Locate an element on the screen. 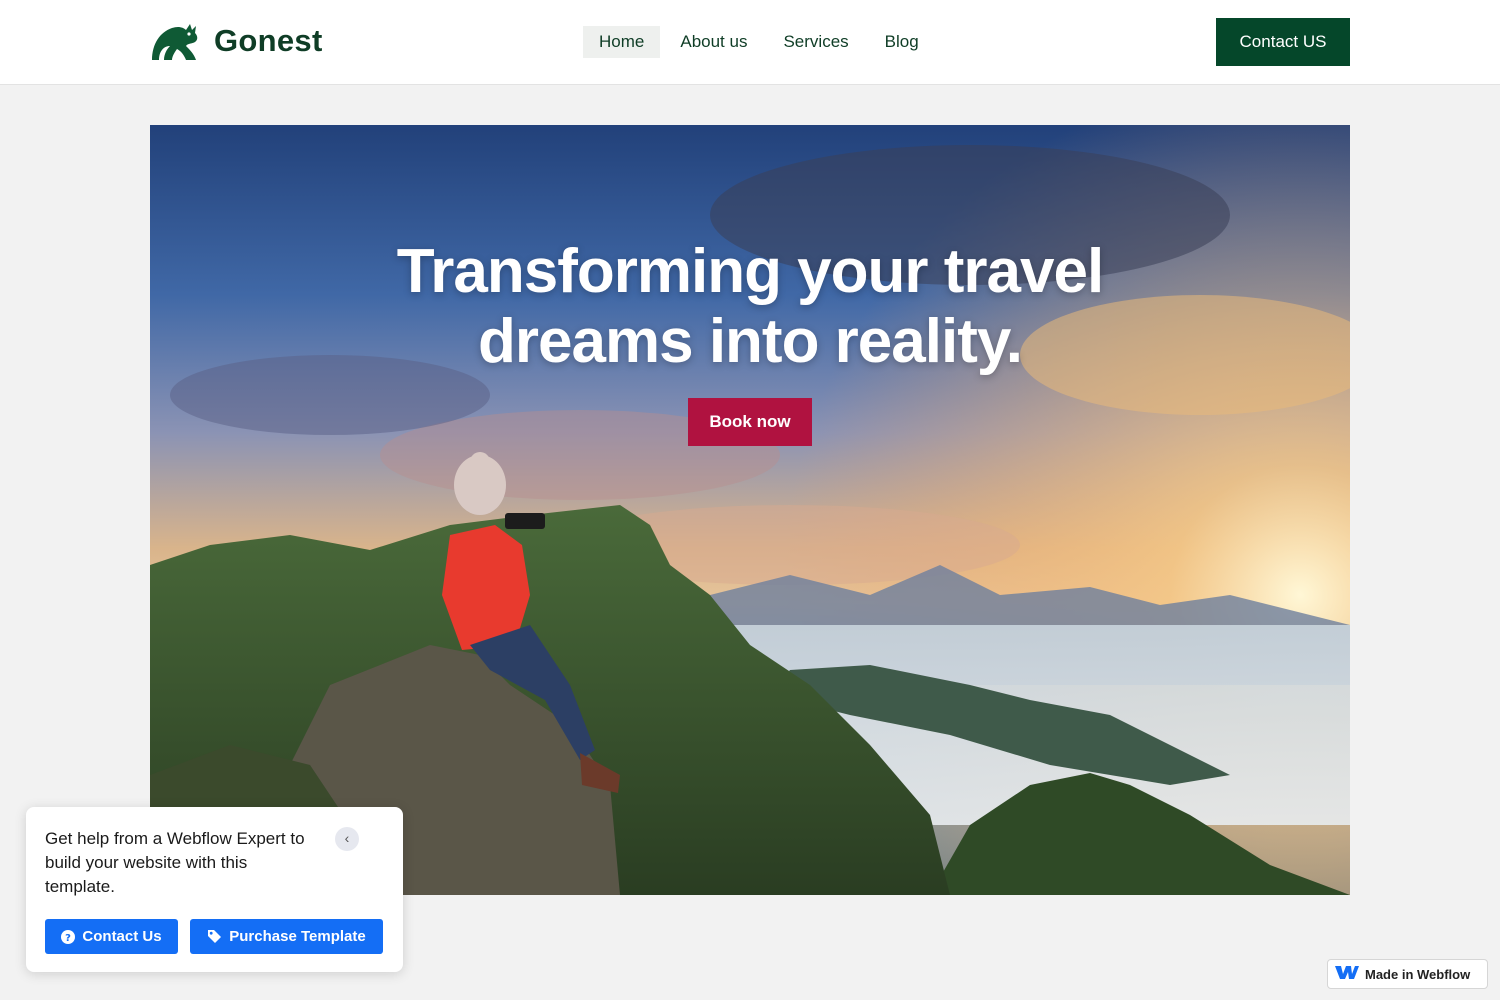 The height and width of the screenshot is (1000, 1500). nav-item-services: Services is located at coordinates (815, 42).